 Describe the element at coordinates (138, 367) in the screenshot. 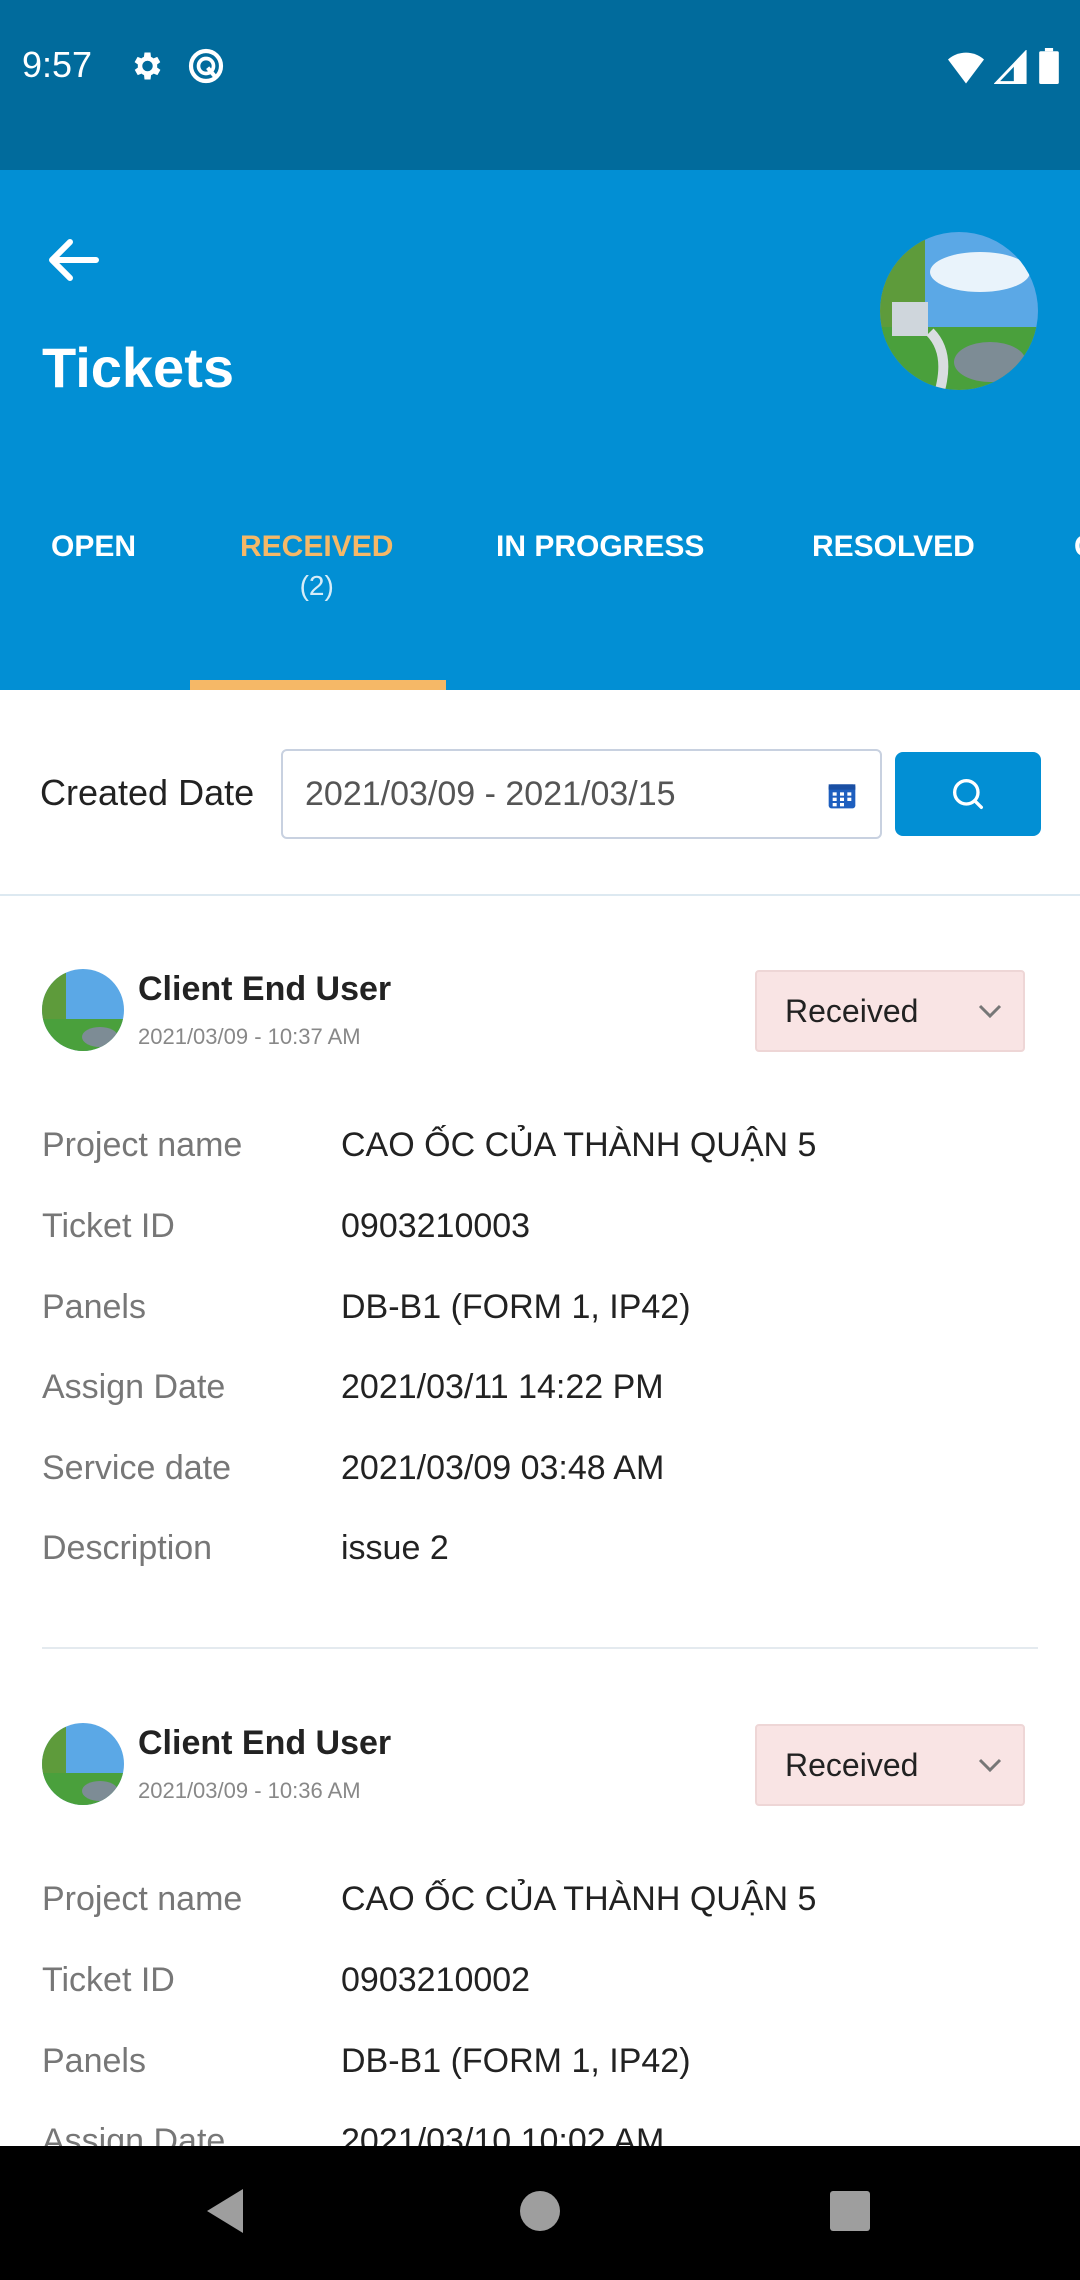

I see `page-title: Tickets` at that location.